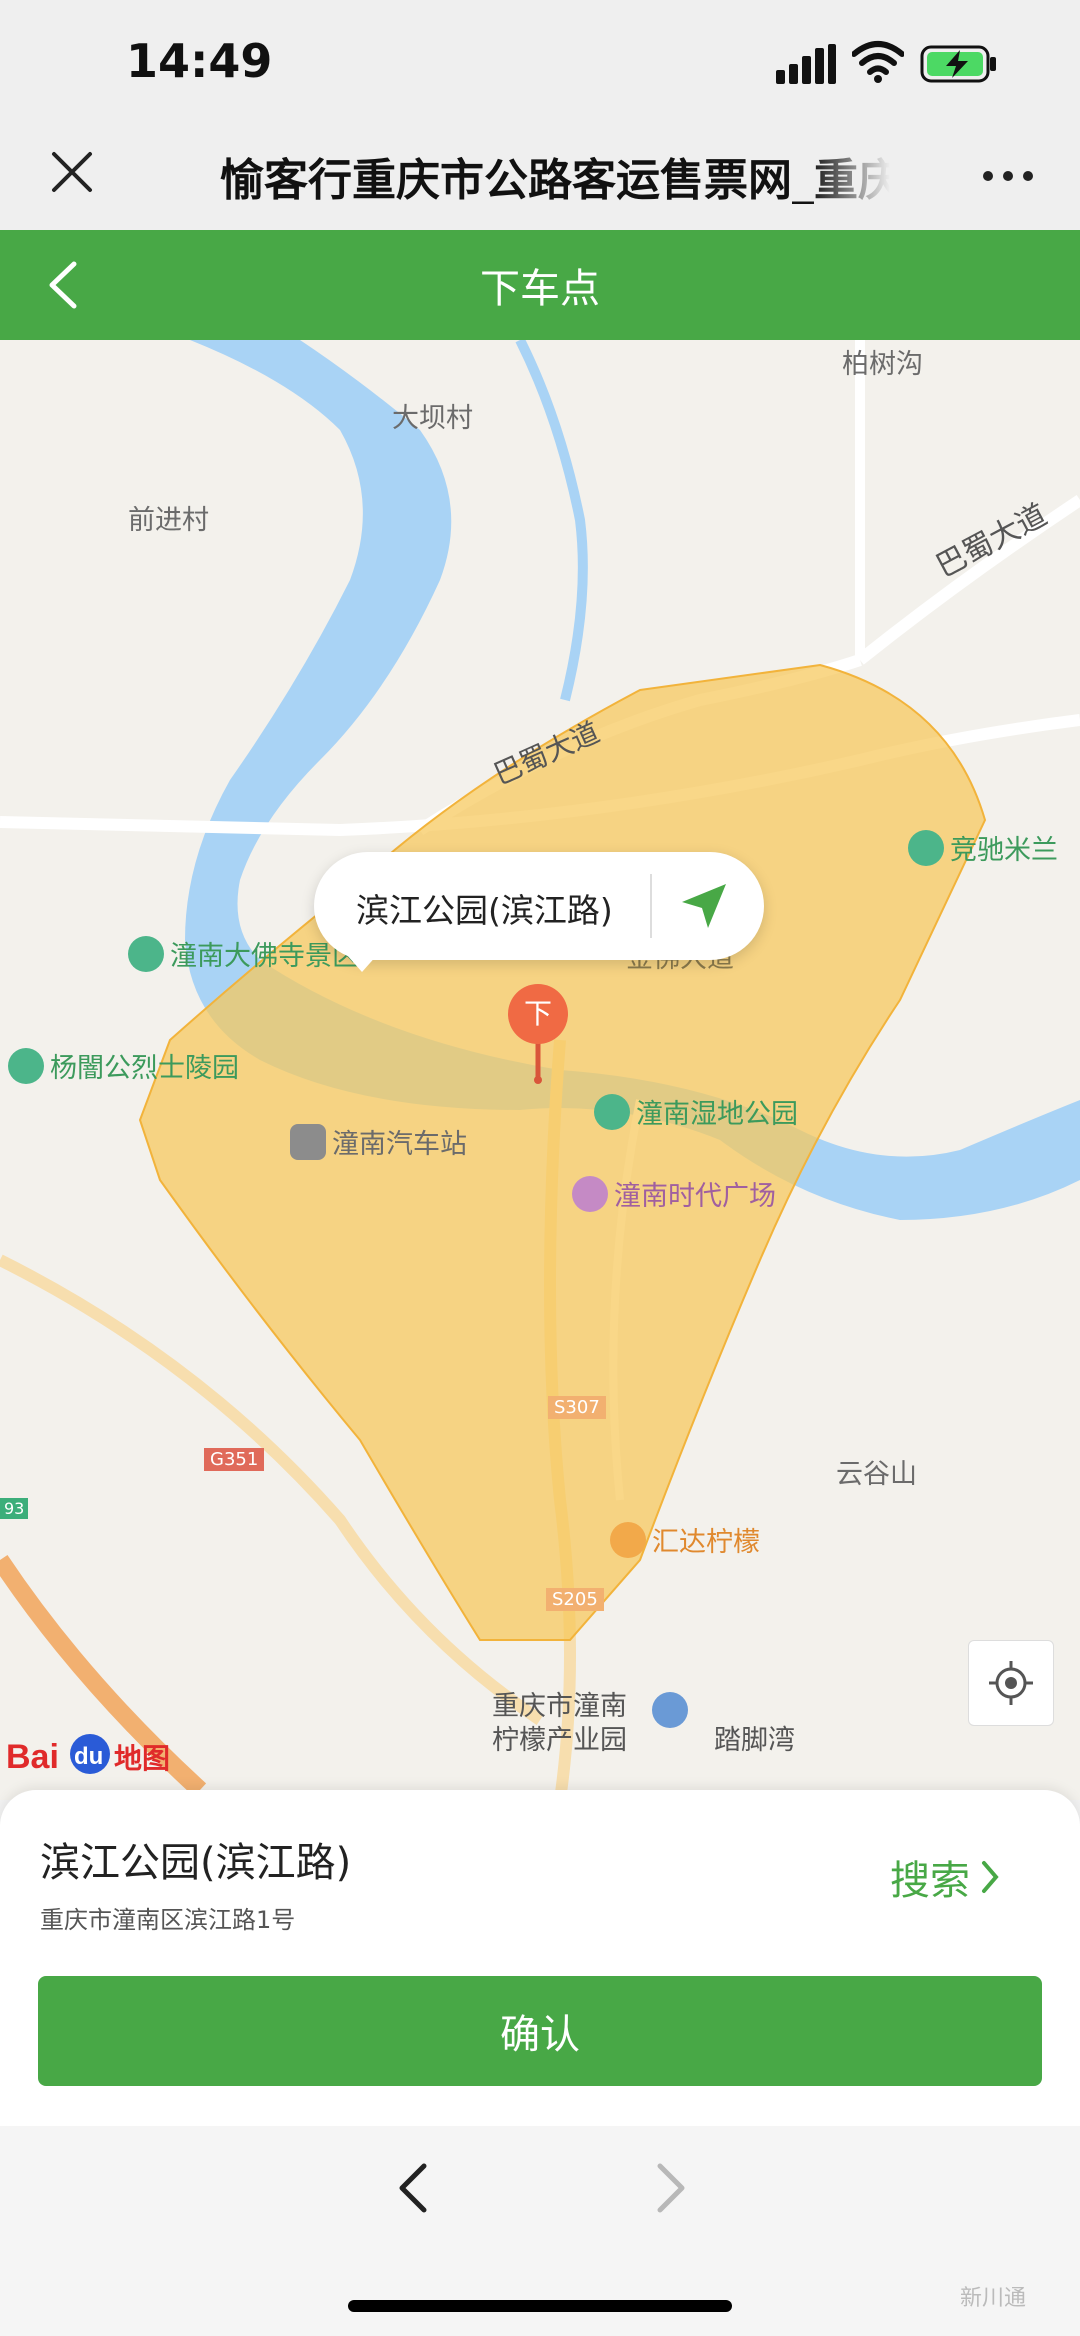  I want to click on poi-yangyan: 杨闇公烈士陵园, so click(123, 1065).